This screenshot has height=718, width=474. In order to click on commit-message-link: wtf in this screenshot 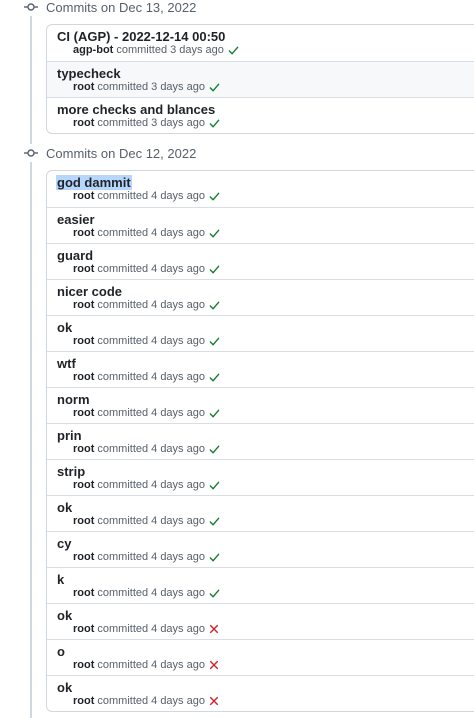, I will do `click(66, 363)`.